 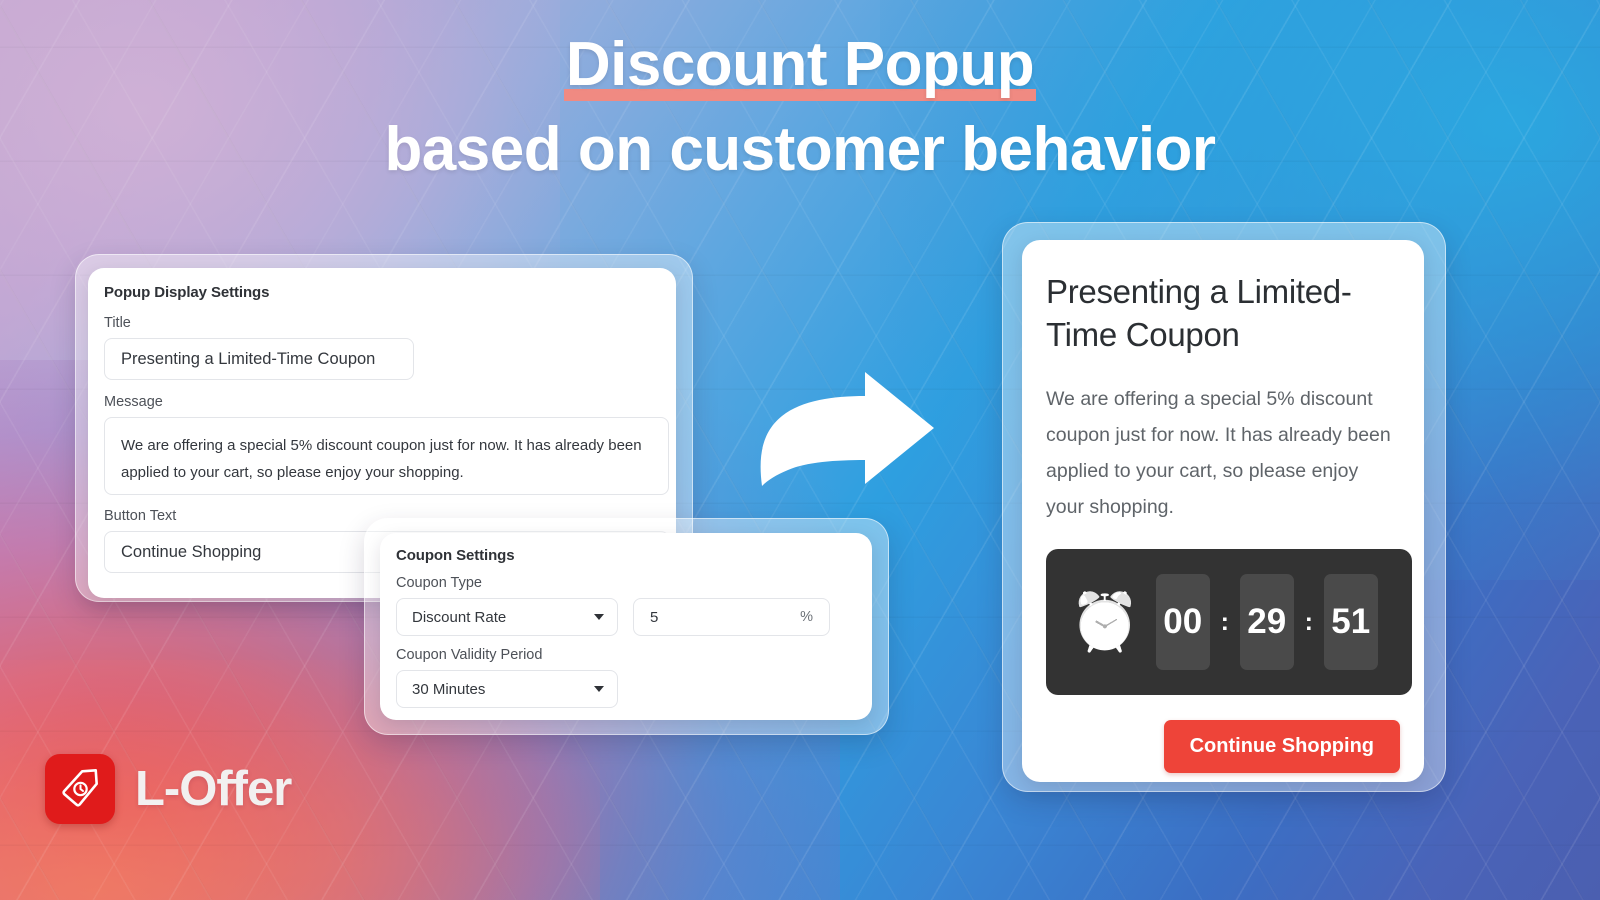 I want to click on coupon-type-select: Discount Rate, so click(x=507, y=617).